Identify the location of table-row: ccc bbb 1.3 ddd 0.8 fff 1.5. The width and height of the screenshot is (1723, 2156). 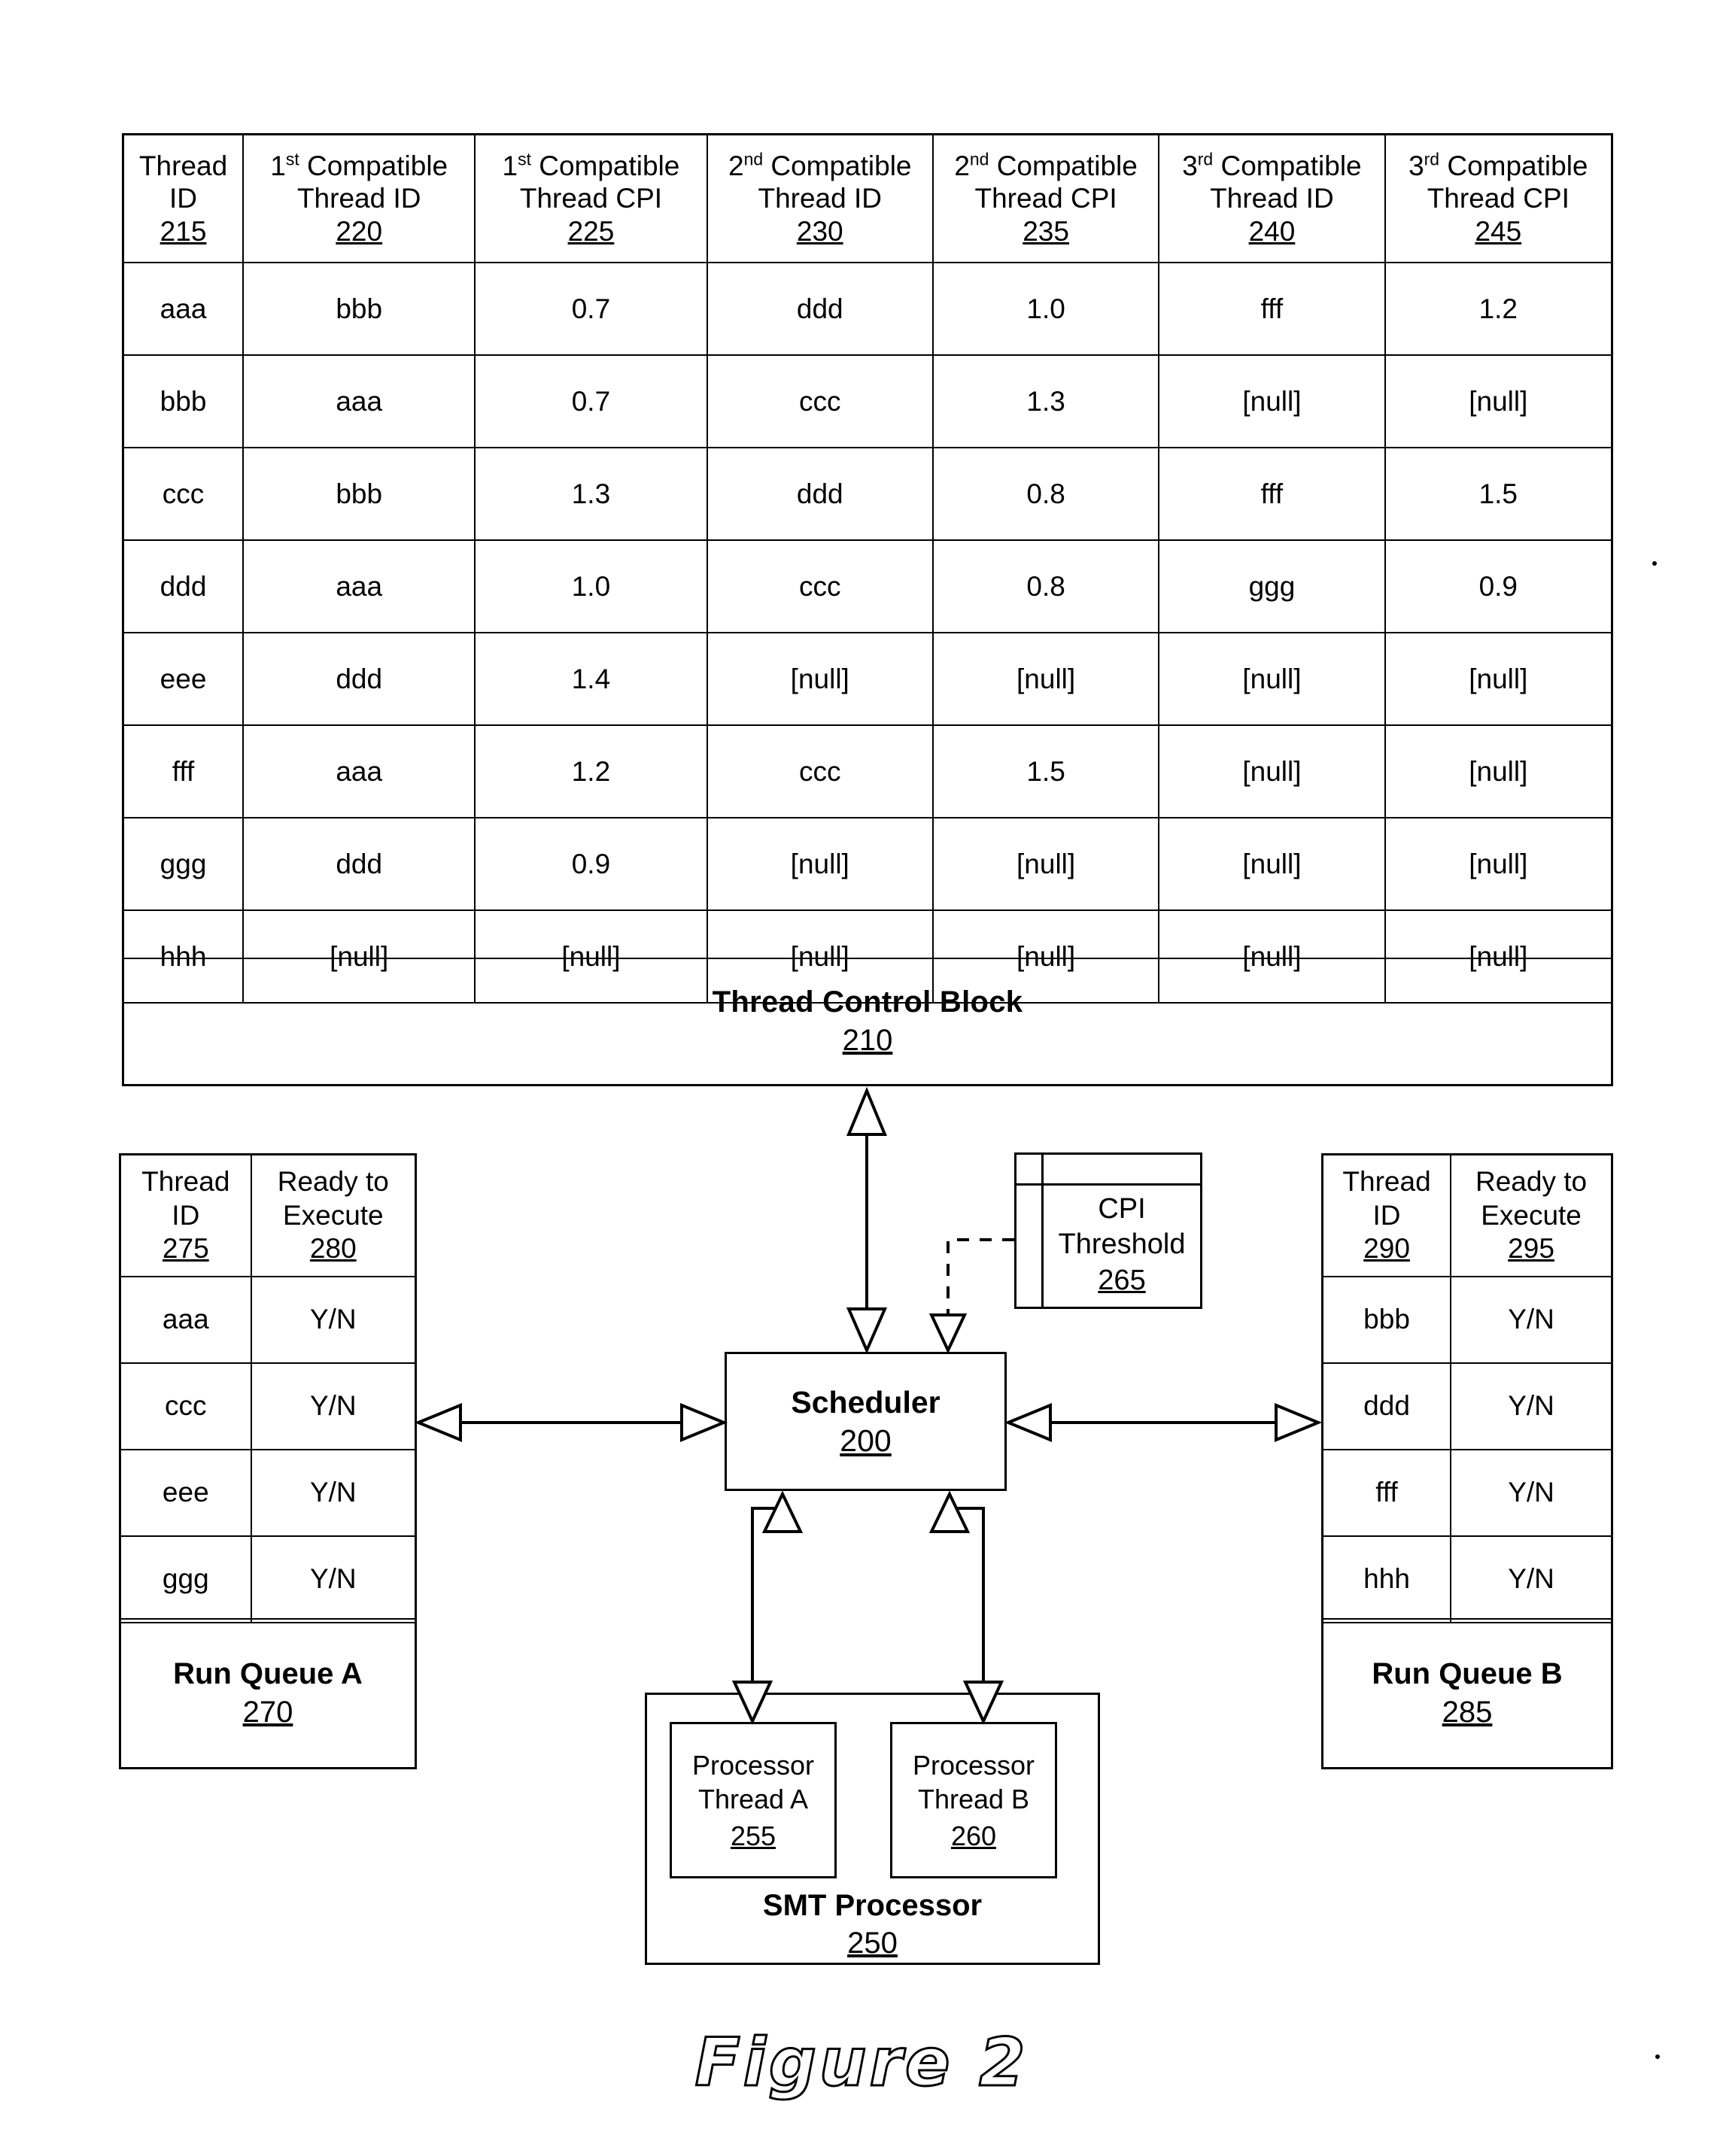
(867, 494).